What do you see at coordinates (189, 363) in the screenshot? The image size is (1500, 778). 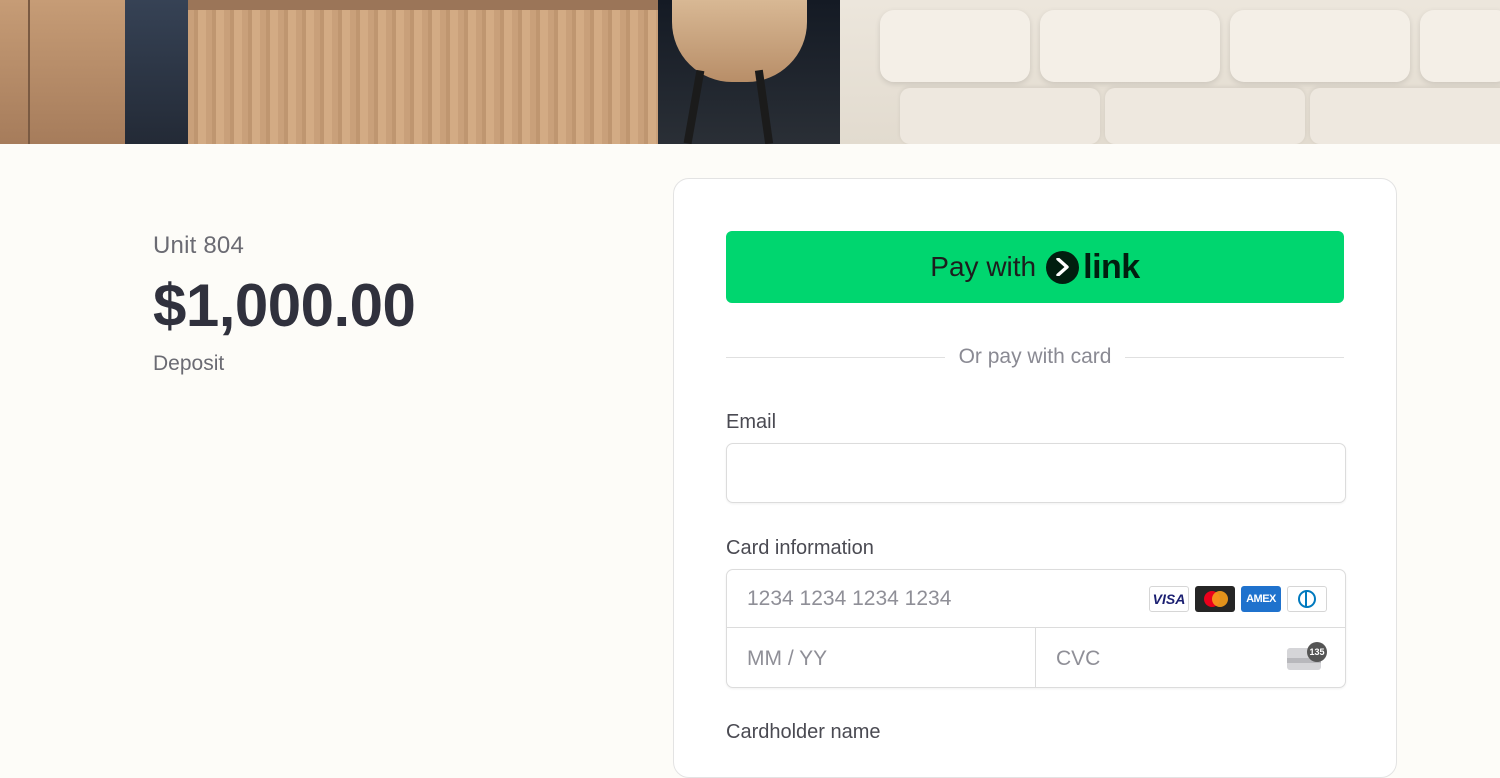 I see `amount-description: Deposit` at bounding box center [189, 363].